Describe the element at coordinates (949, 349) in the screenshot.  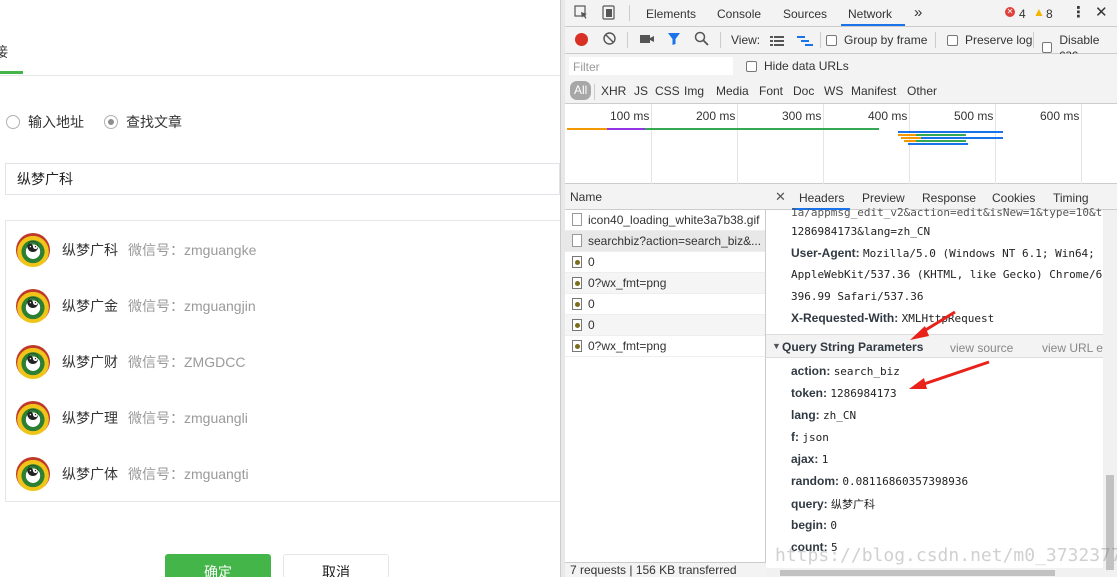
I see `annotation-arrows` at that location.